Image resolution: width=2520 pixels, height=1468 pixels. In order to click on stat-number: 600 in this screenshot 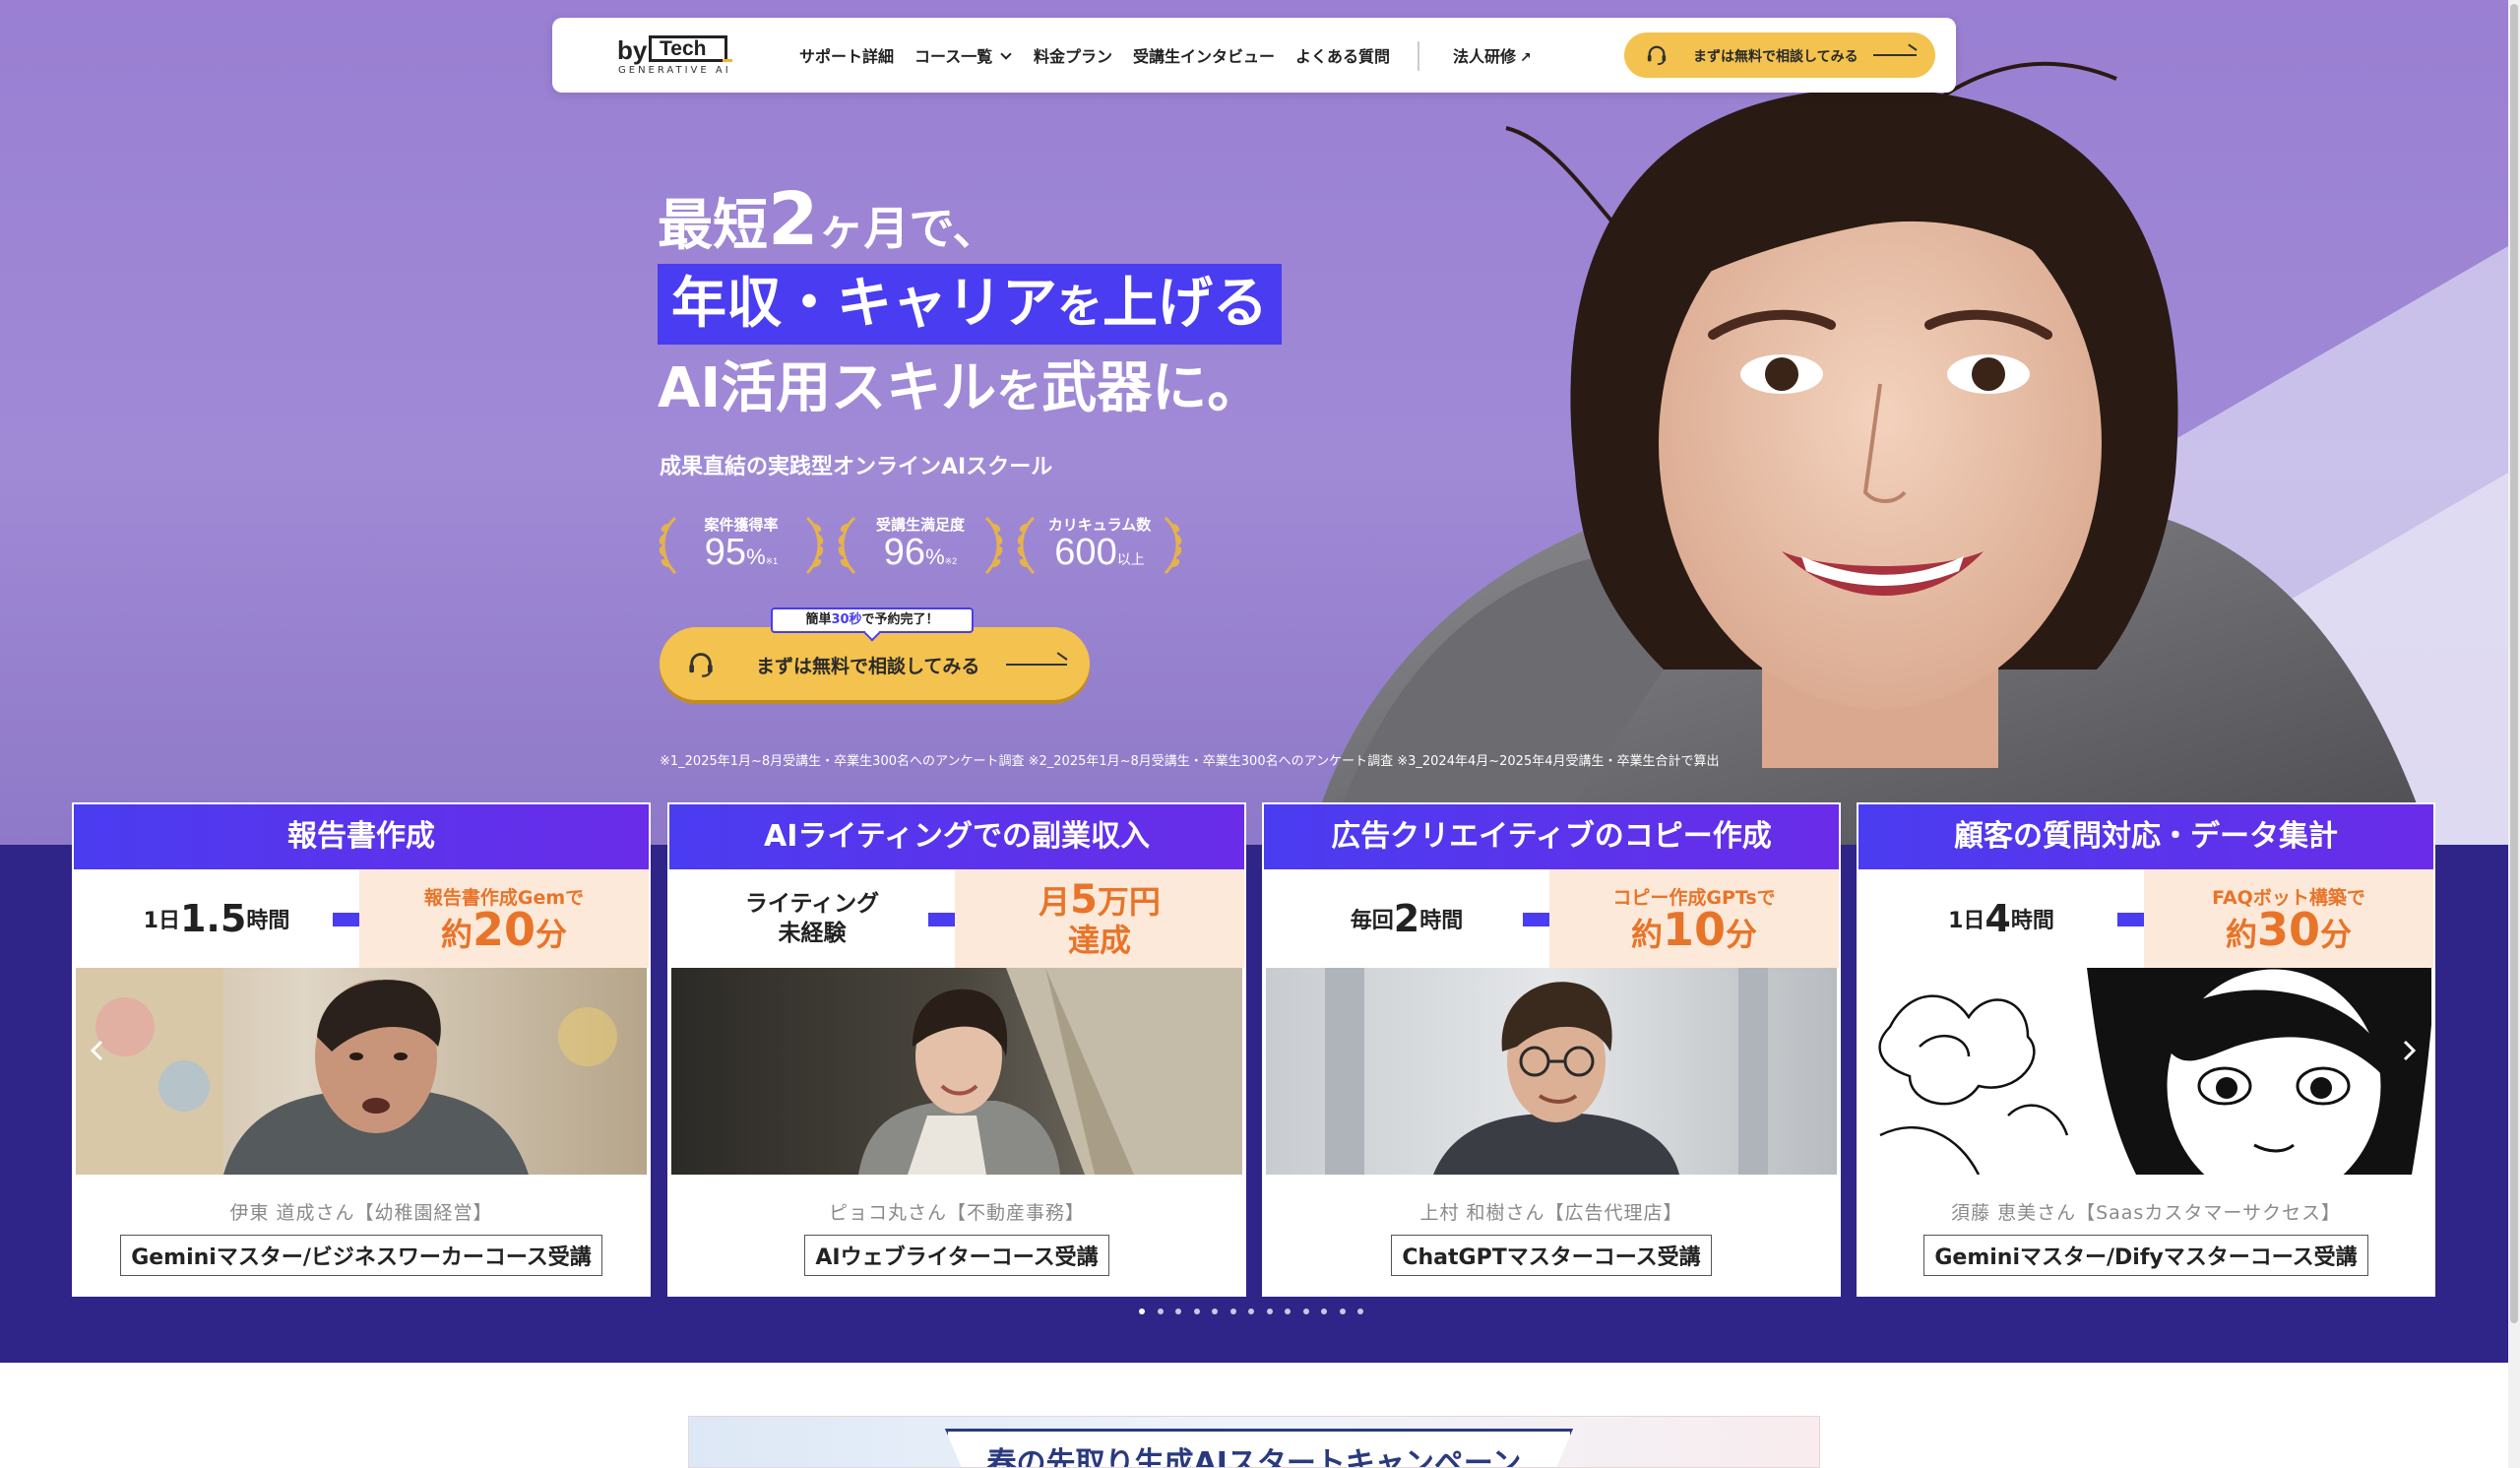, I will do `click(1085, 553)`.